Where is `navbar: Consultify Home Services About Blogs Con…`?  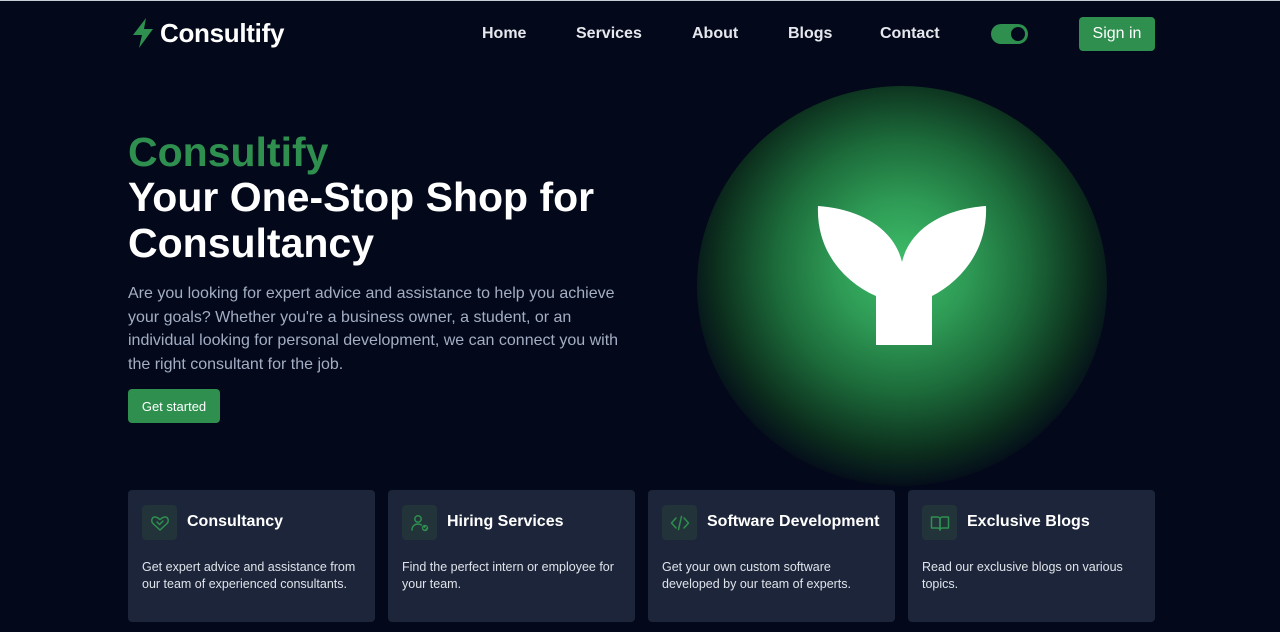
navbar: Consultify Home Services About Blogs Con… is located at coordinates (640, 34).